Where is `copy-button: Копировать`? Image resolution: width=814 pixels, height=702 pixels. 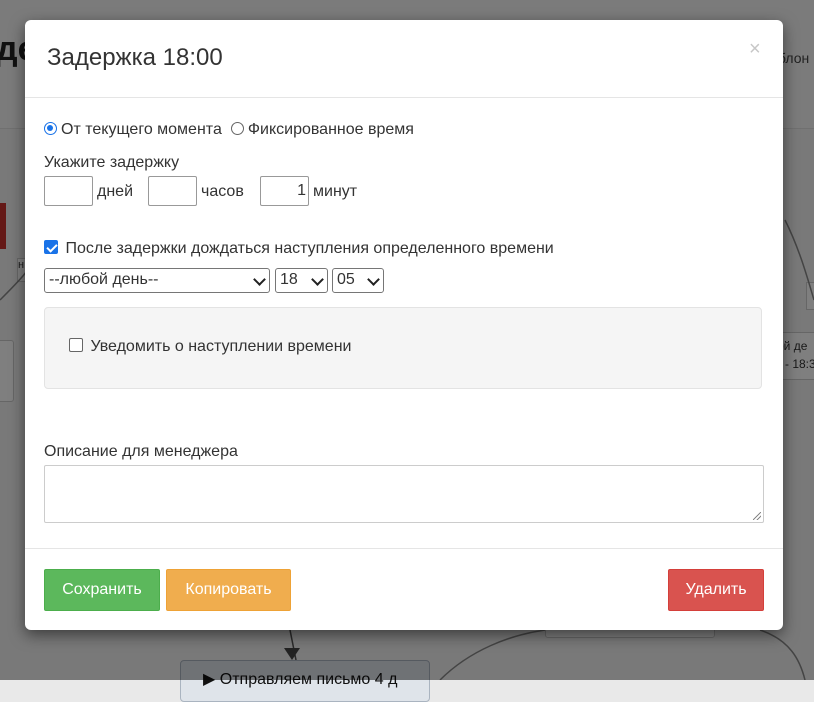 copy-button: Копировать is located at coordinates (228, 590).